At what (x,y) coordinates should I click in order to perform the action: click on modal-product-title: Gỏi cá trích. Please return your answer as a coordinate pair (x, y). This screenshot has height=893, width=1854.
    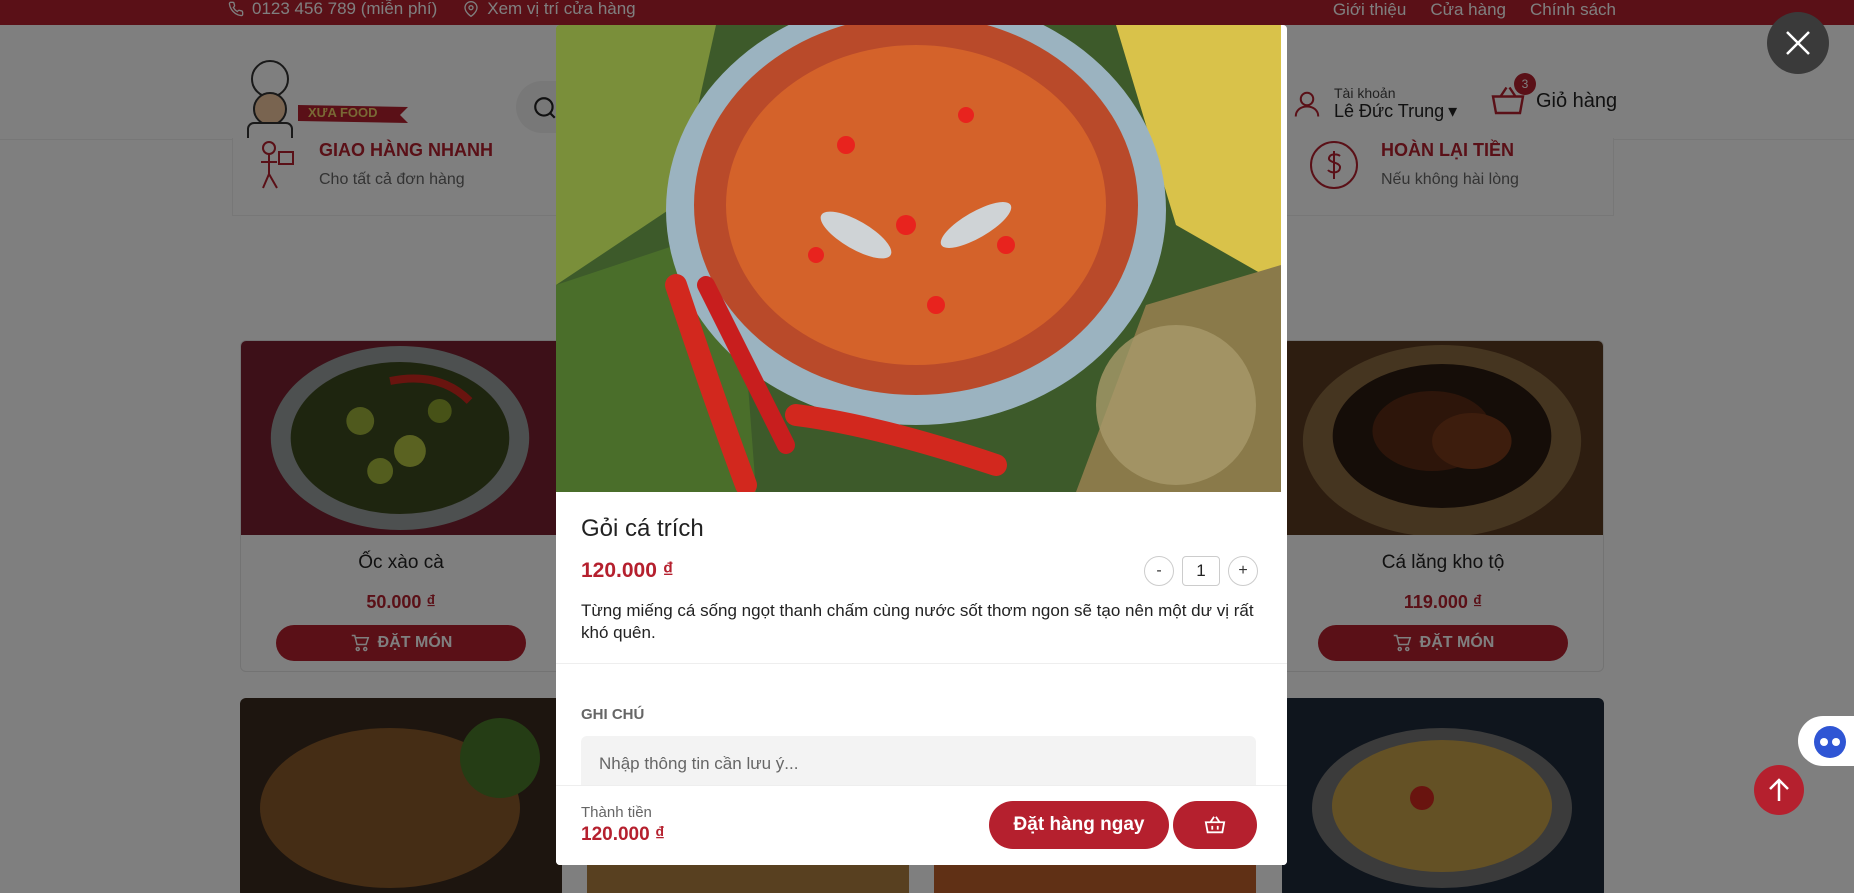
    Looking at the image, I should click on (642, 528).